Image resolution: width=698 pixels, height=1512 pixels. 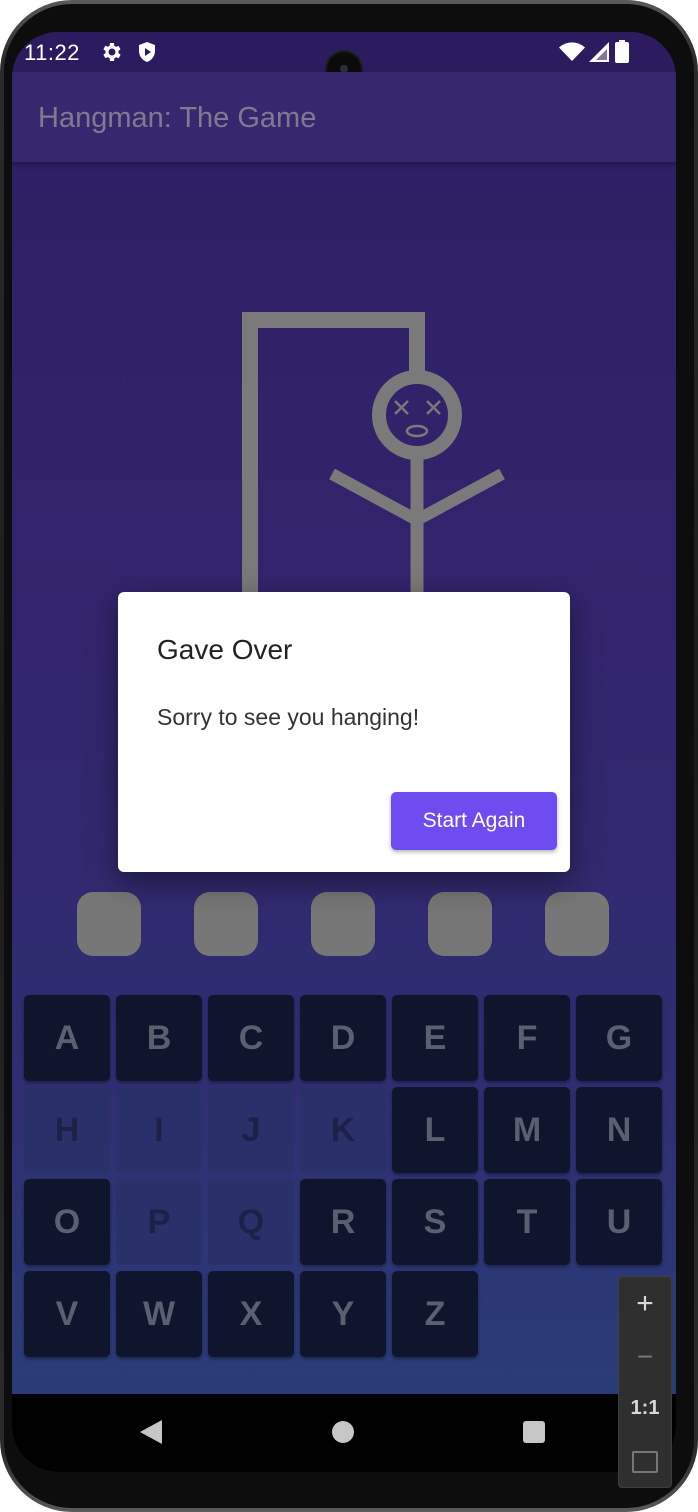 I want to click on key-f: F, so click(x=527, y=1038).